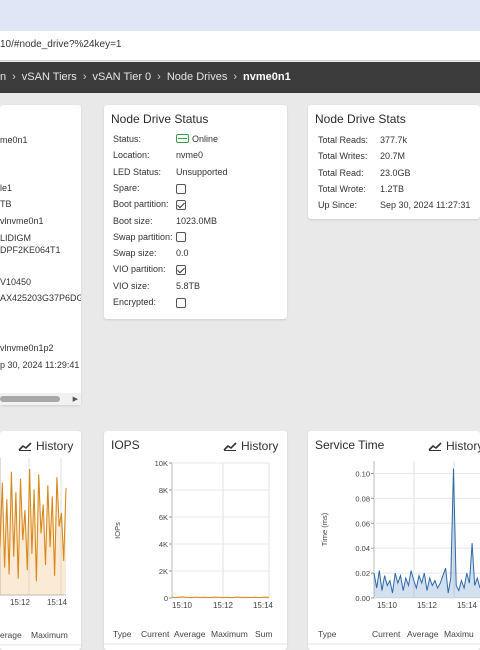 This screenshot has width=480, height=650. Describe the element at coordinates (197, 139) in the screenshot. I see `status-online: Online` at that location.